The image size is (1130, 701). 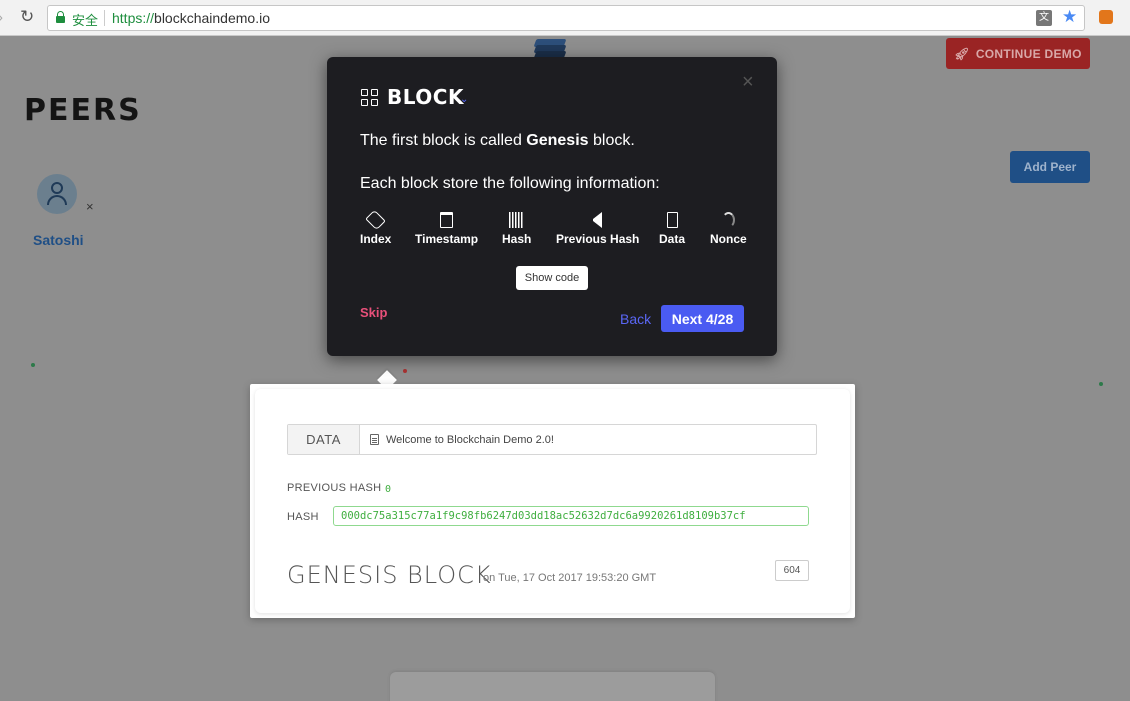 What do you see at coordinates (748, 82) in the screenshot?
I see `close-icon: ×` at bounding box center [748, 82].